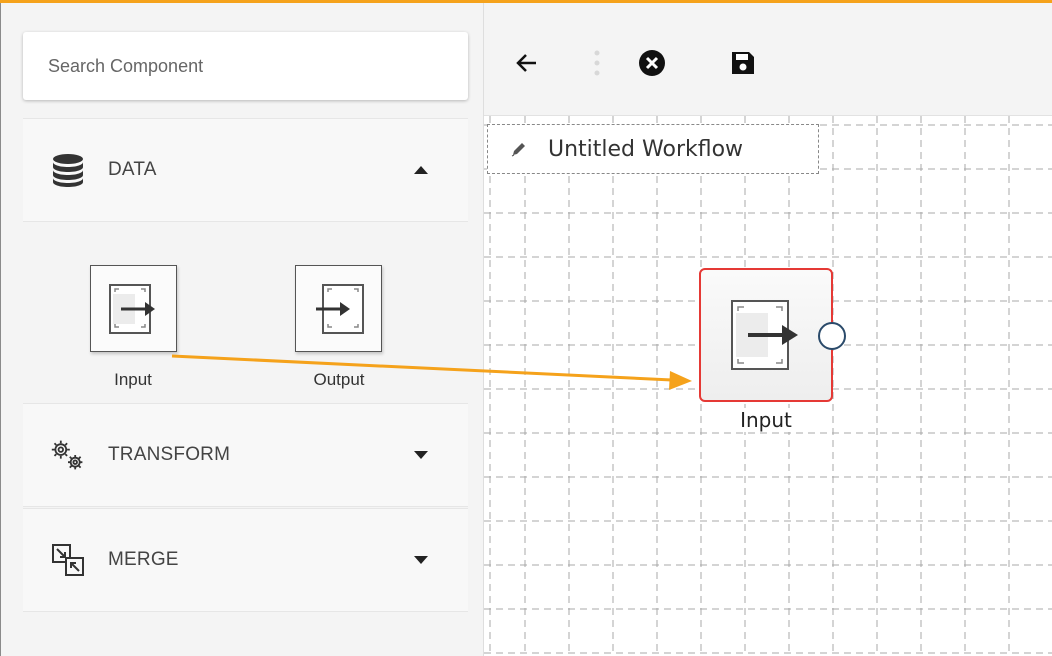  Describe the element at coordinates (743, 63) in the screenshot. I see `save-icon` at that location.